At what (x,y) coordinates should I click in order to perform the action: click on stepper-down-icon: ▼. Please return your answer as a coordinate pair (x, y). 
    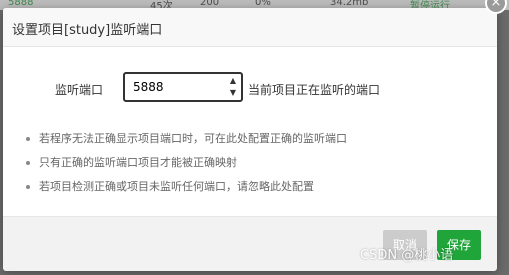
    Looking at the image, I should click on (233, 93).